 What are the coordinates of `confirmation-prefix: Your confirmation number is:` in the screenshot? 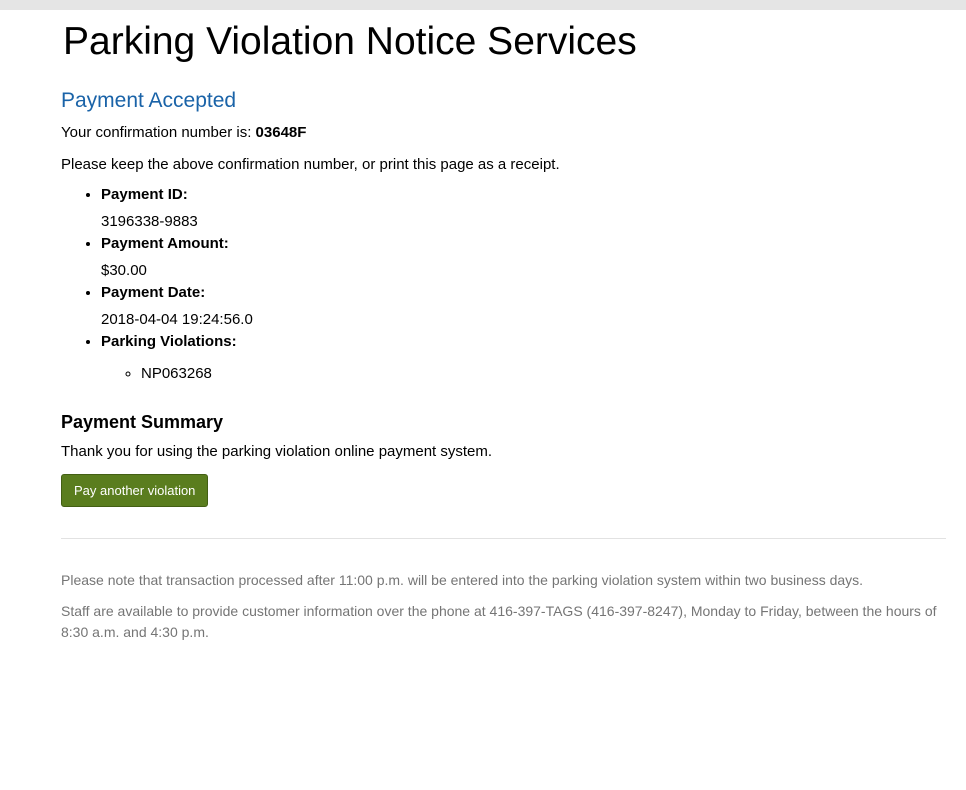 It's located at (158, 132).